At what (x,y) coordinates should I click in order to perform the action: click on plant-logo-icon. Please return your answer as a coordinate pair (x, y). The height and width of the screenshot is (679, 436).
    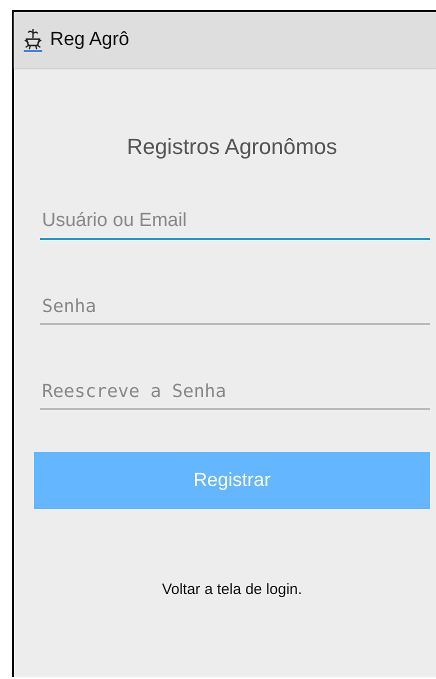
    Looking at the image, I should click on (33, 40).